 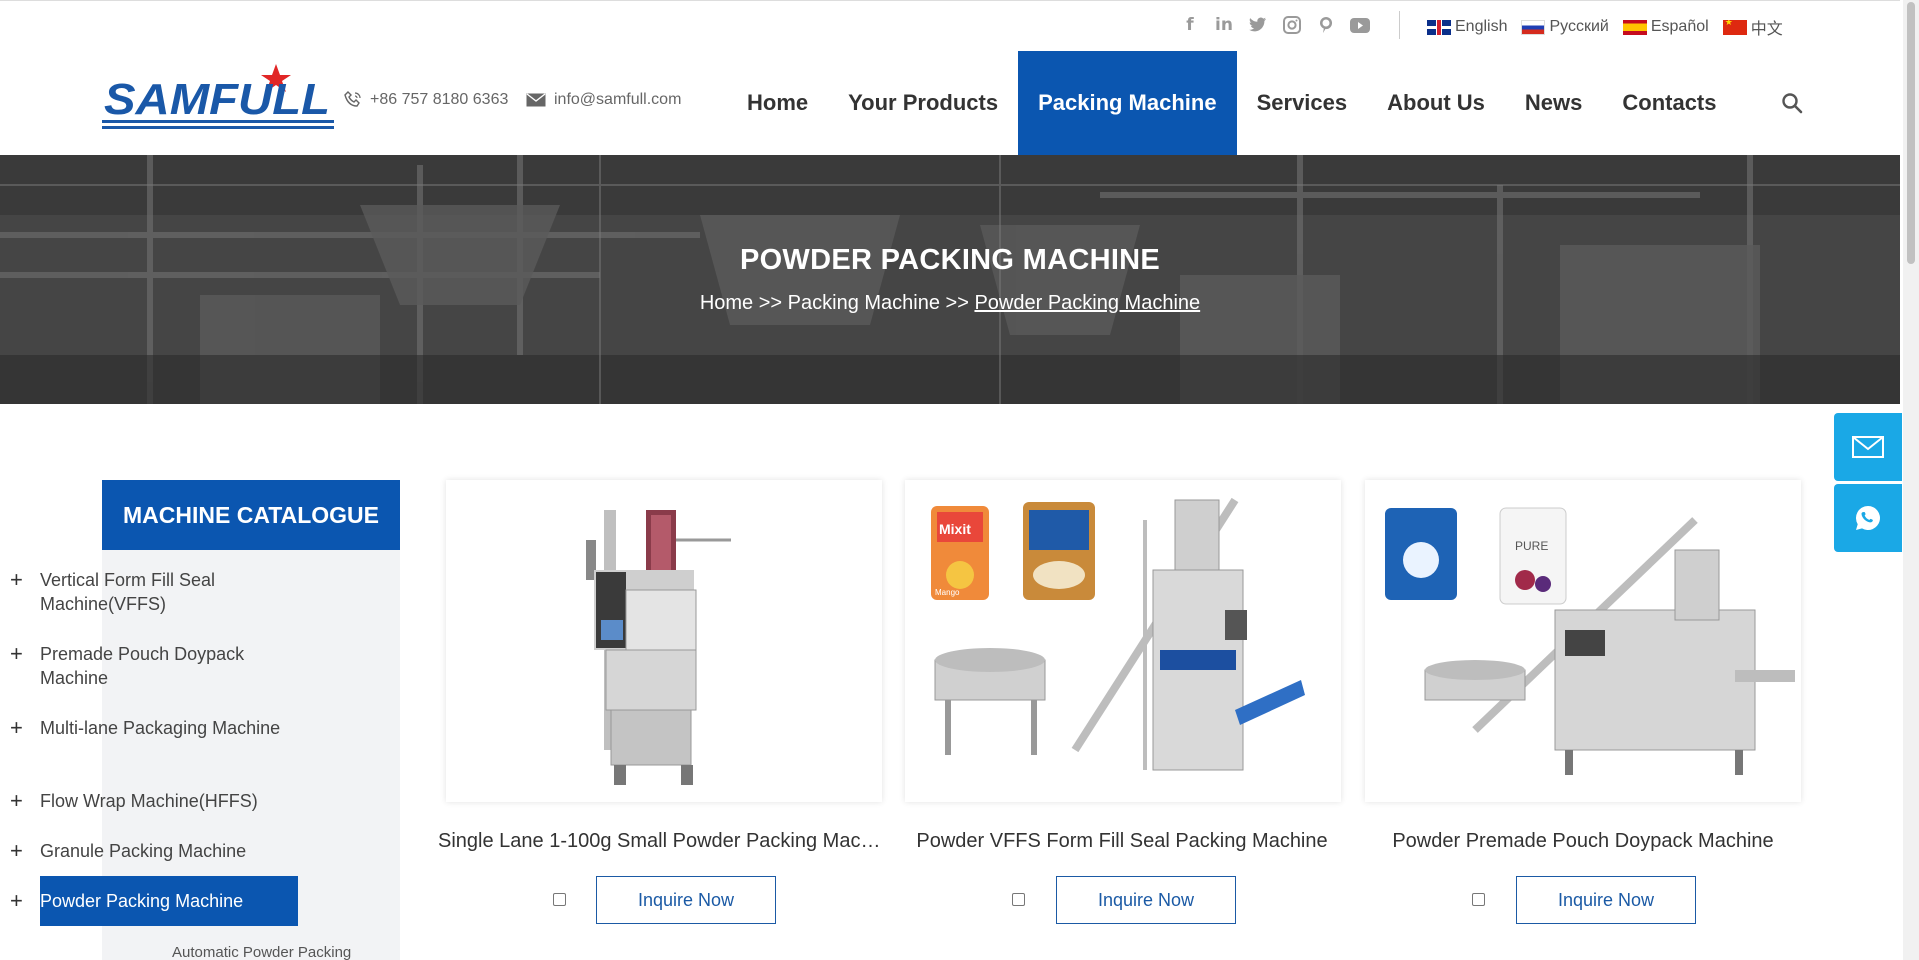 I want to click on catalogue-item-label: Flow Wrap Machine(HFFS), so click(x=149, y=801).